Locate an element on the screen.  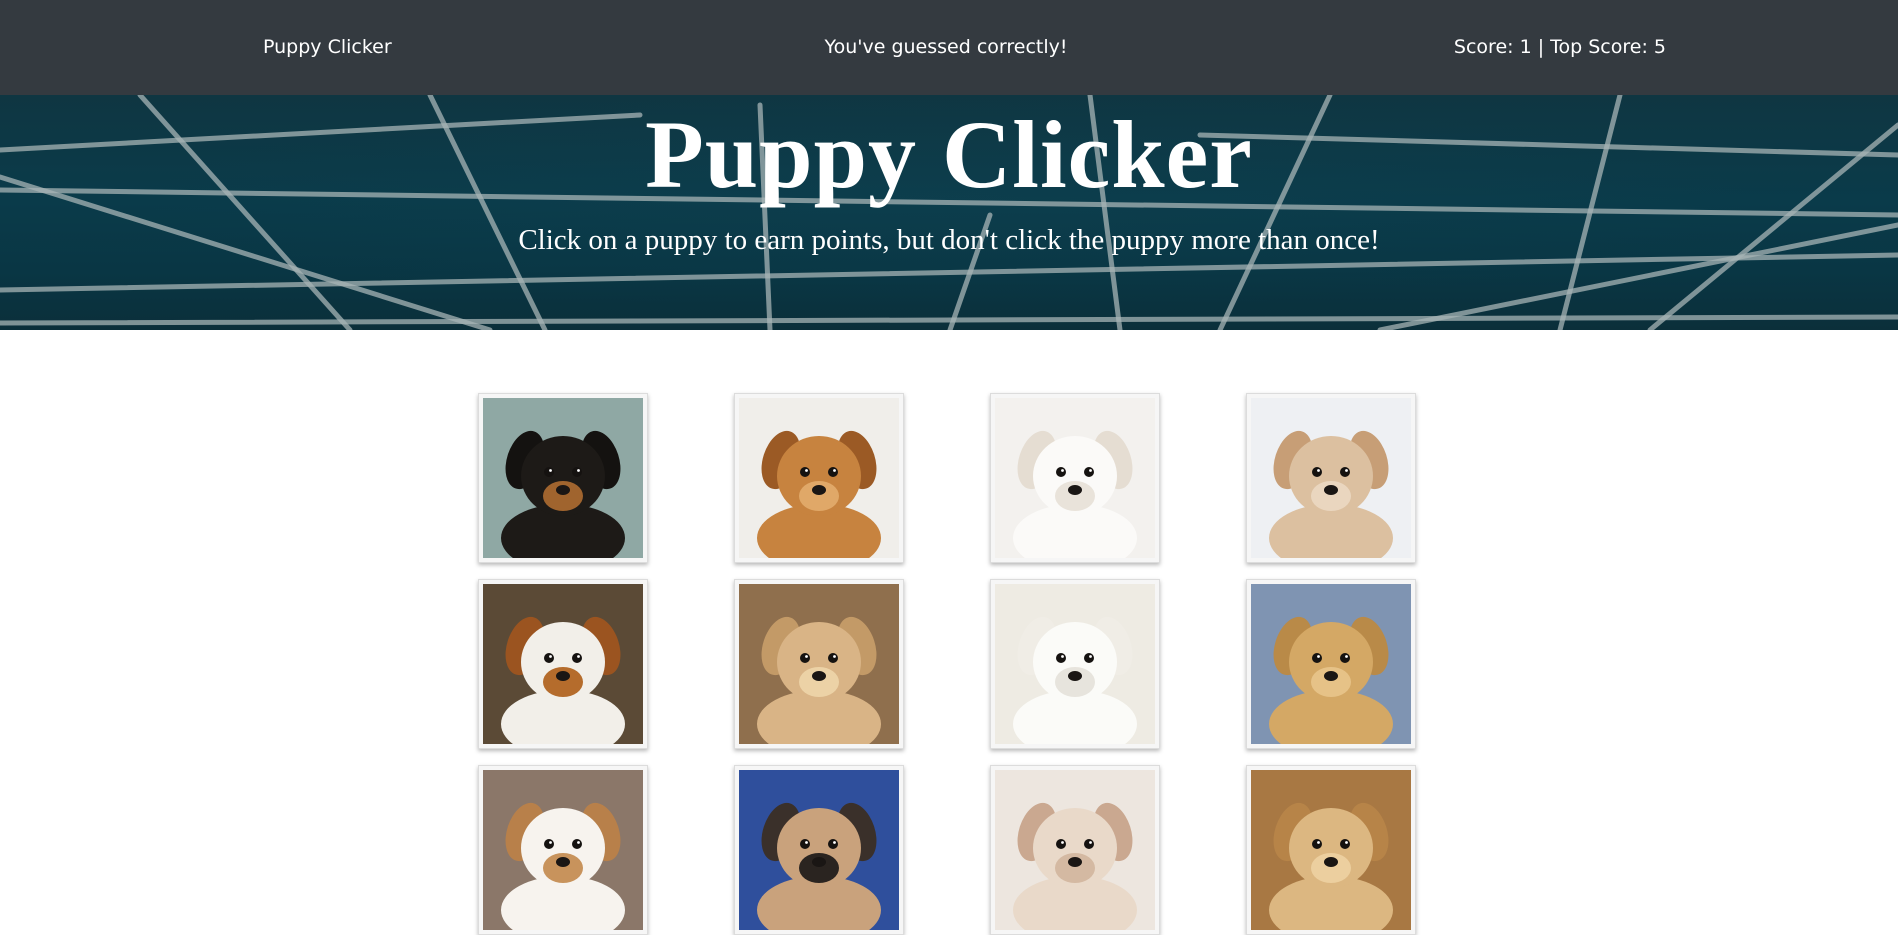
score-display: Score: 1 | Top Score: 5 is located at coordinates (1559, 47).